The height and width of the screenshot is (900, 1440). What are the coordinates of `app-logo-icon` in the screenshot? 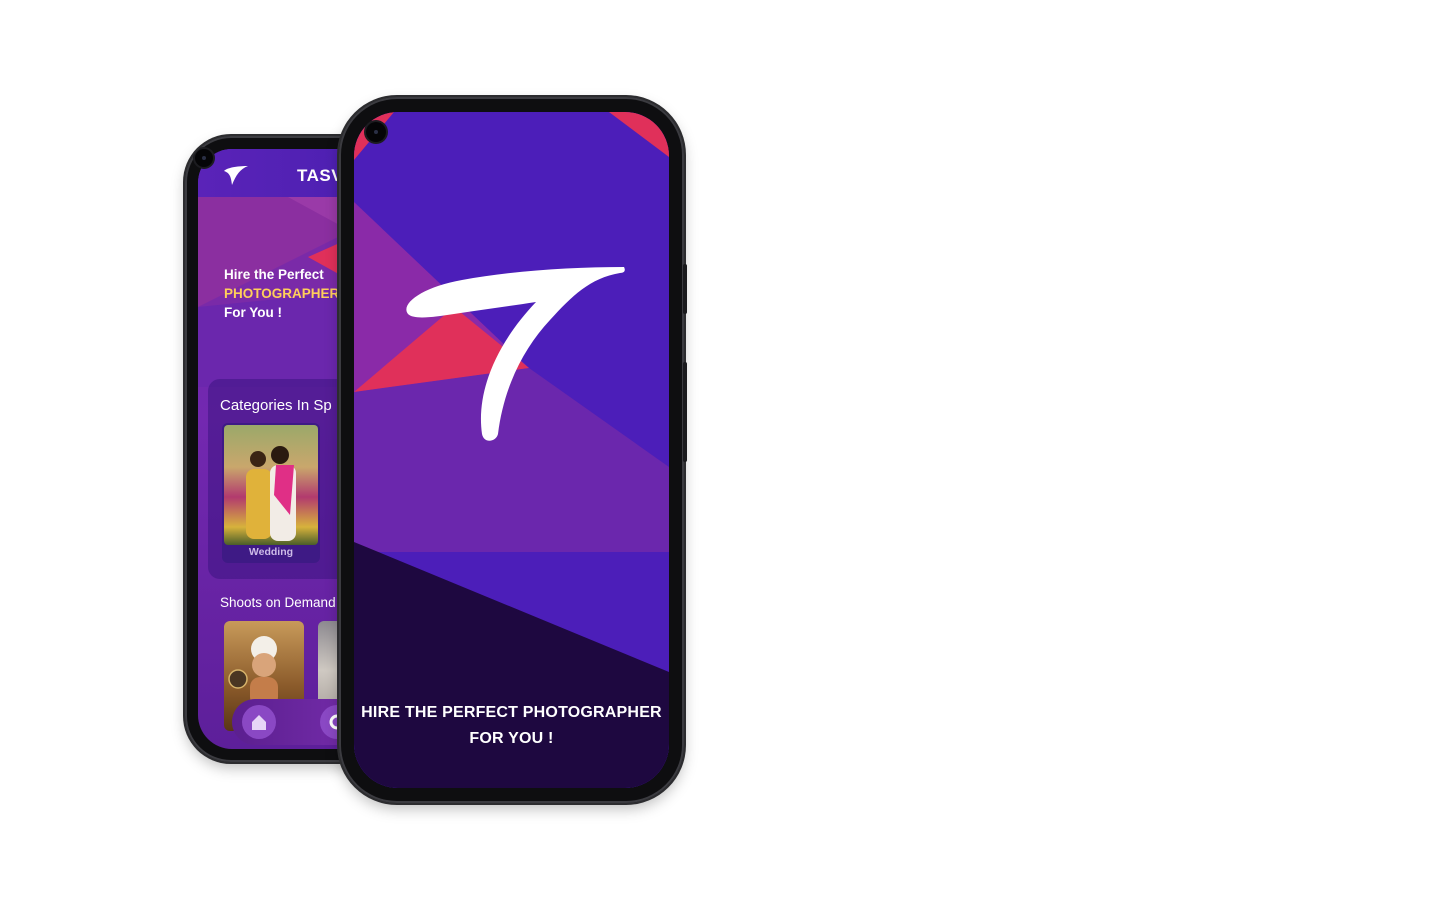 It's located at (236, 175).